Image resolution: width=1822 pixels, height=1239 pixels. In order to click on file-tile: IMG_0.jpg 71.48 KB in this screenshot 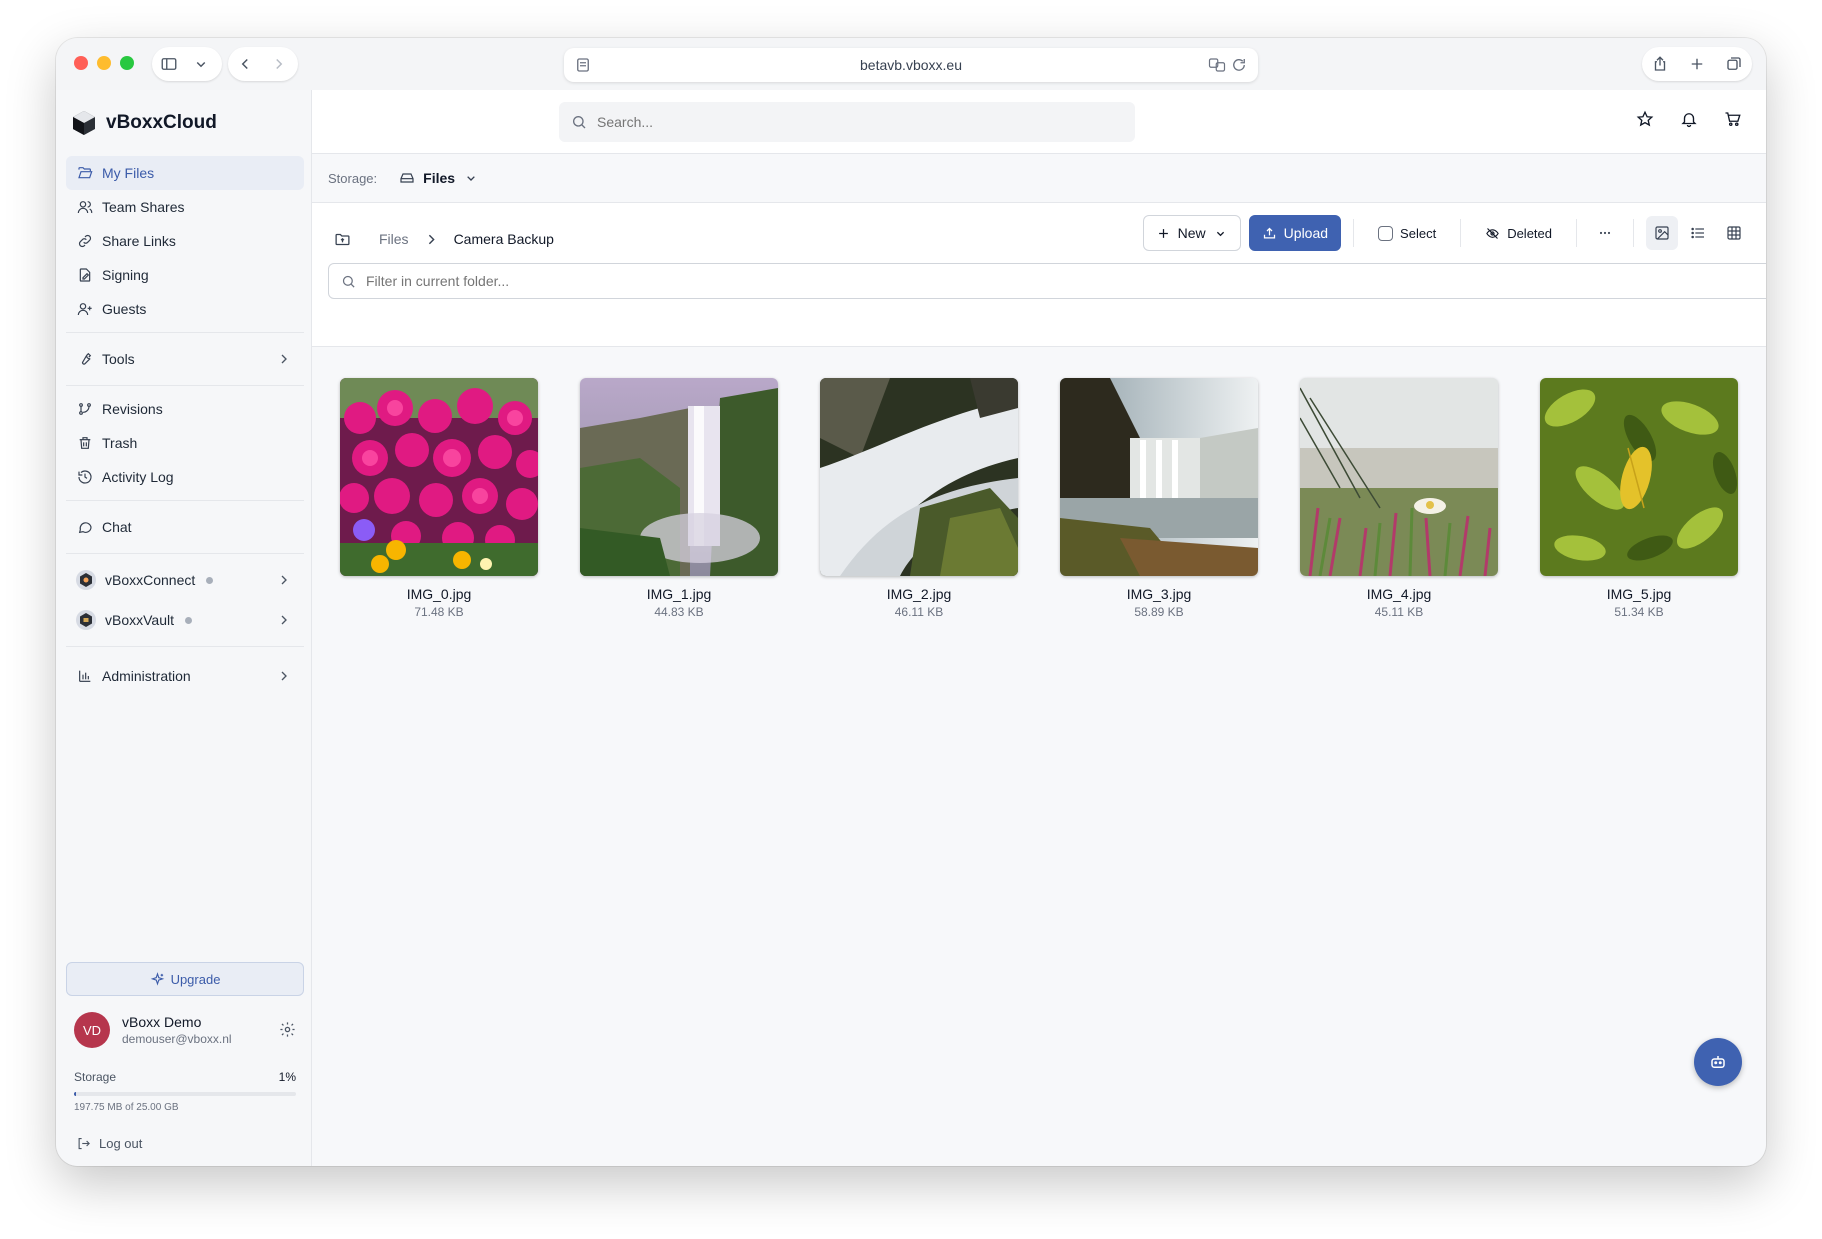, I will do `click(439, 498)`.